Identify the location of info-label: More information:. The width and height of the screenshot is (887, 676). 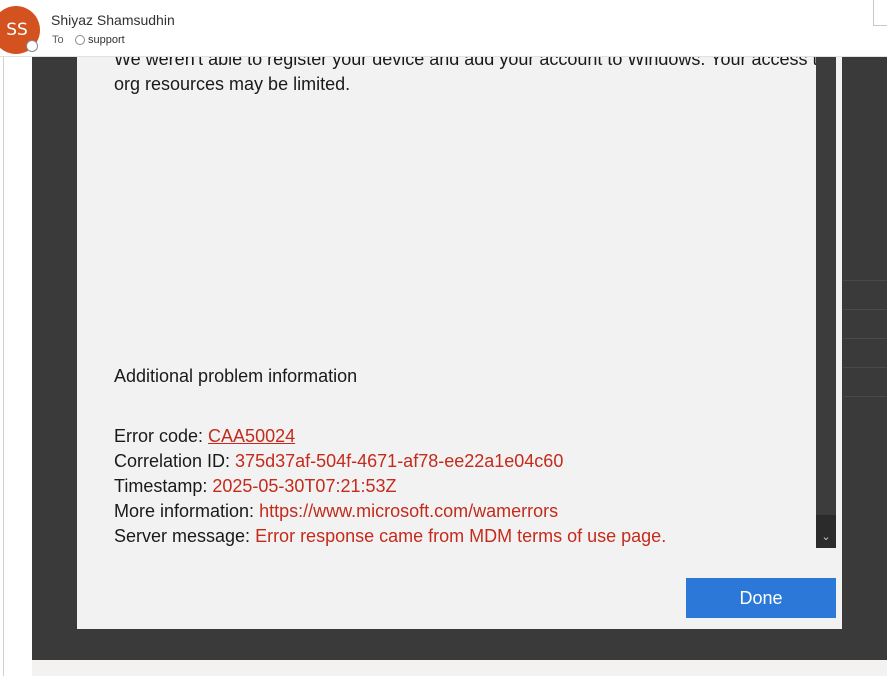
(187, 511).